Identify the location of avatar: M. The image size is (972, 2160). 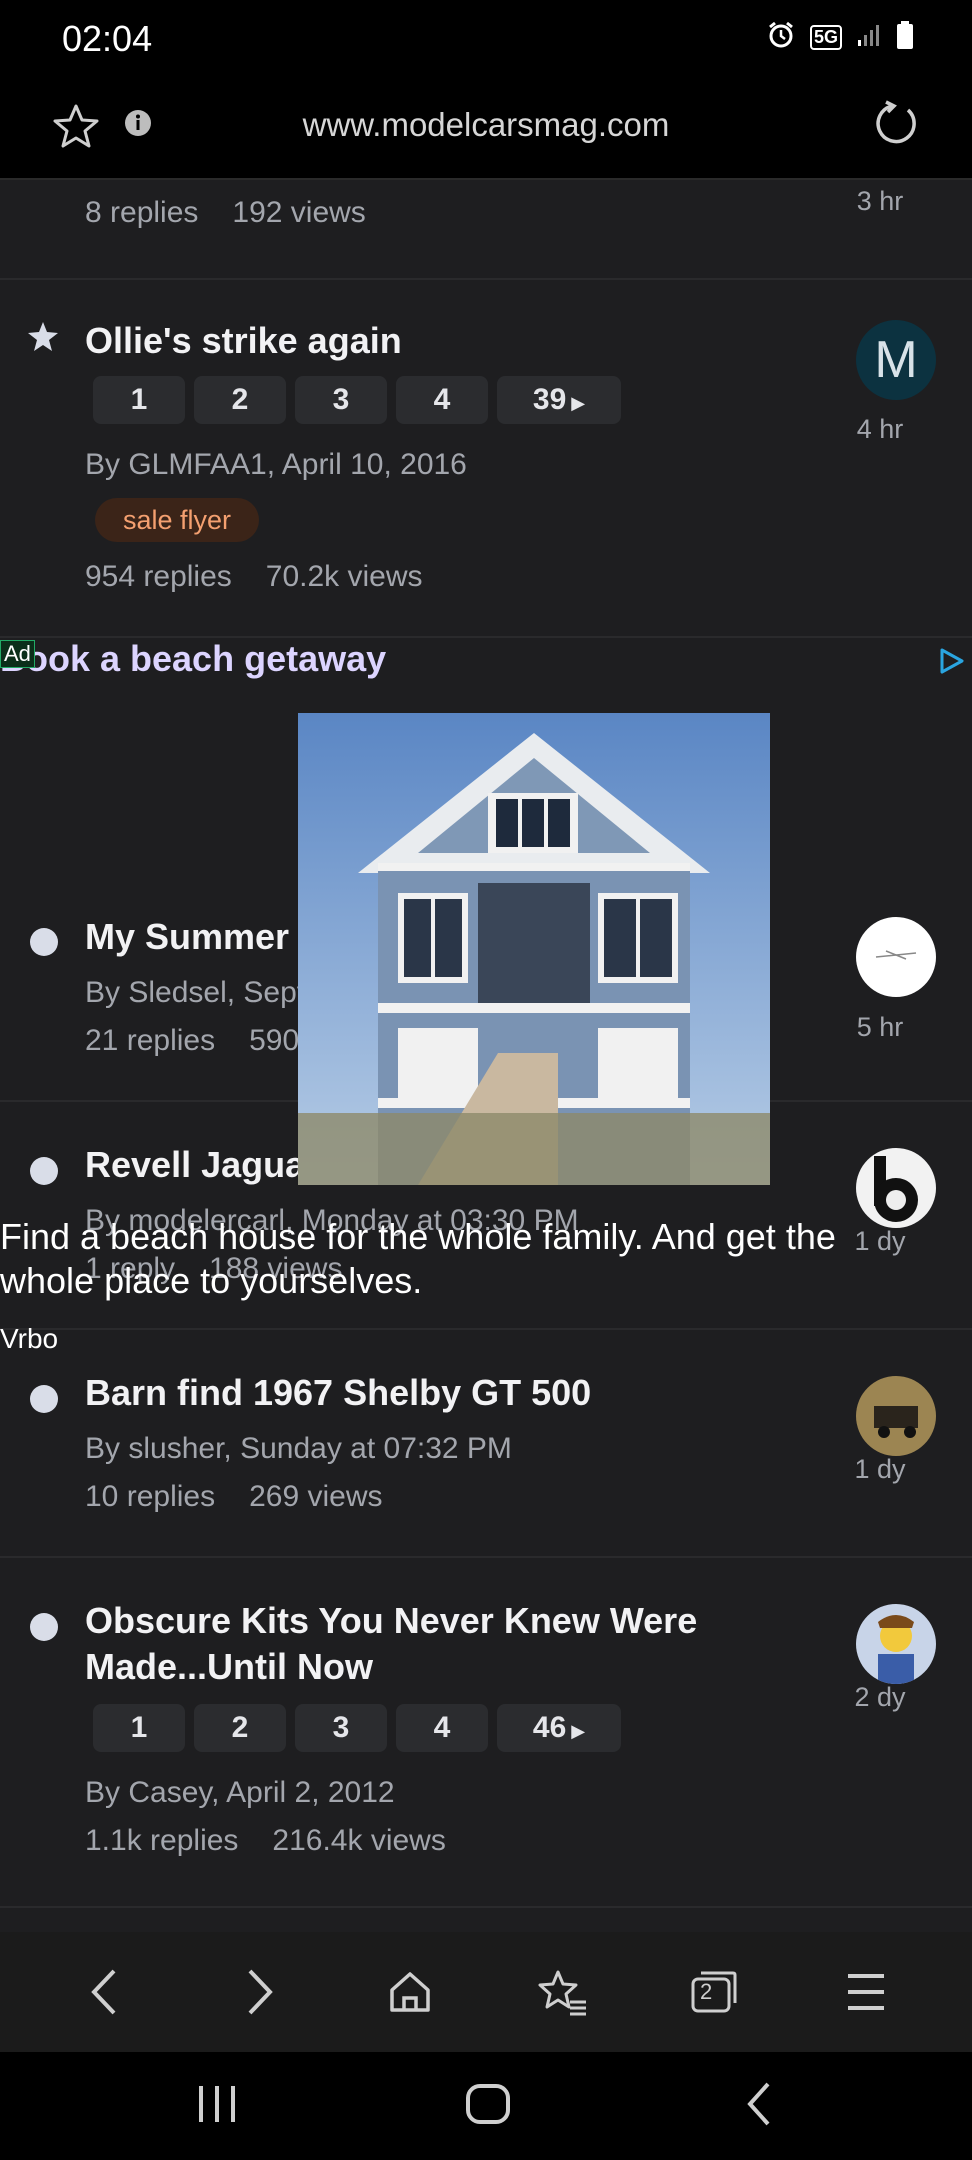
(896, 360).